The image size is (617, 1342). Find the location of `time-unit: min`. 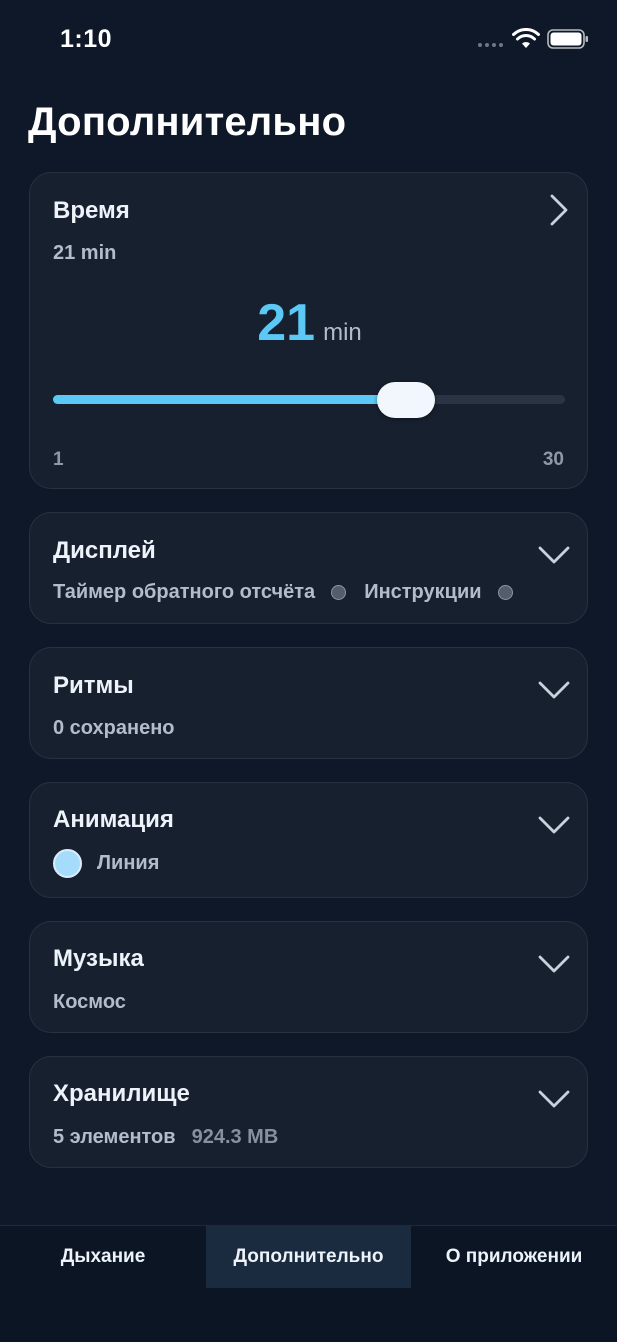

time-unit: min is located at coordinates (342, 332).